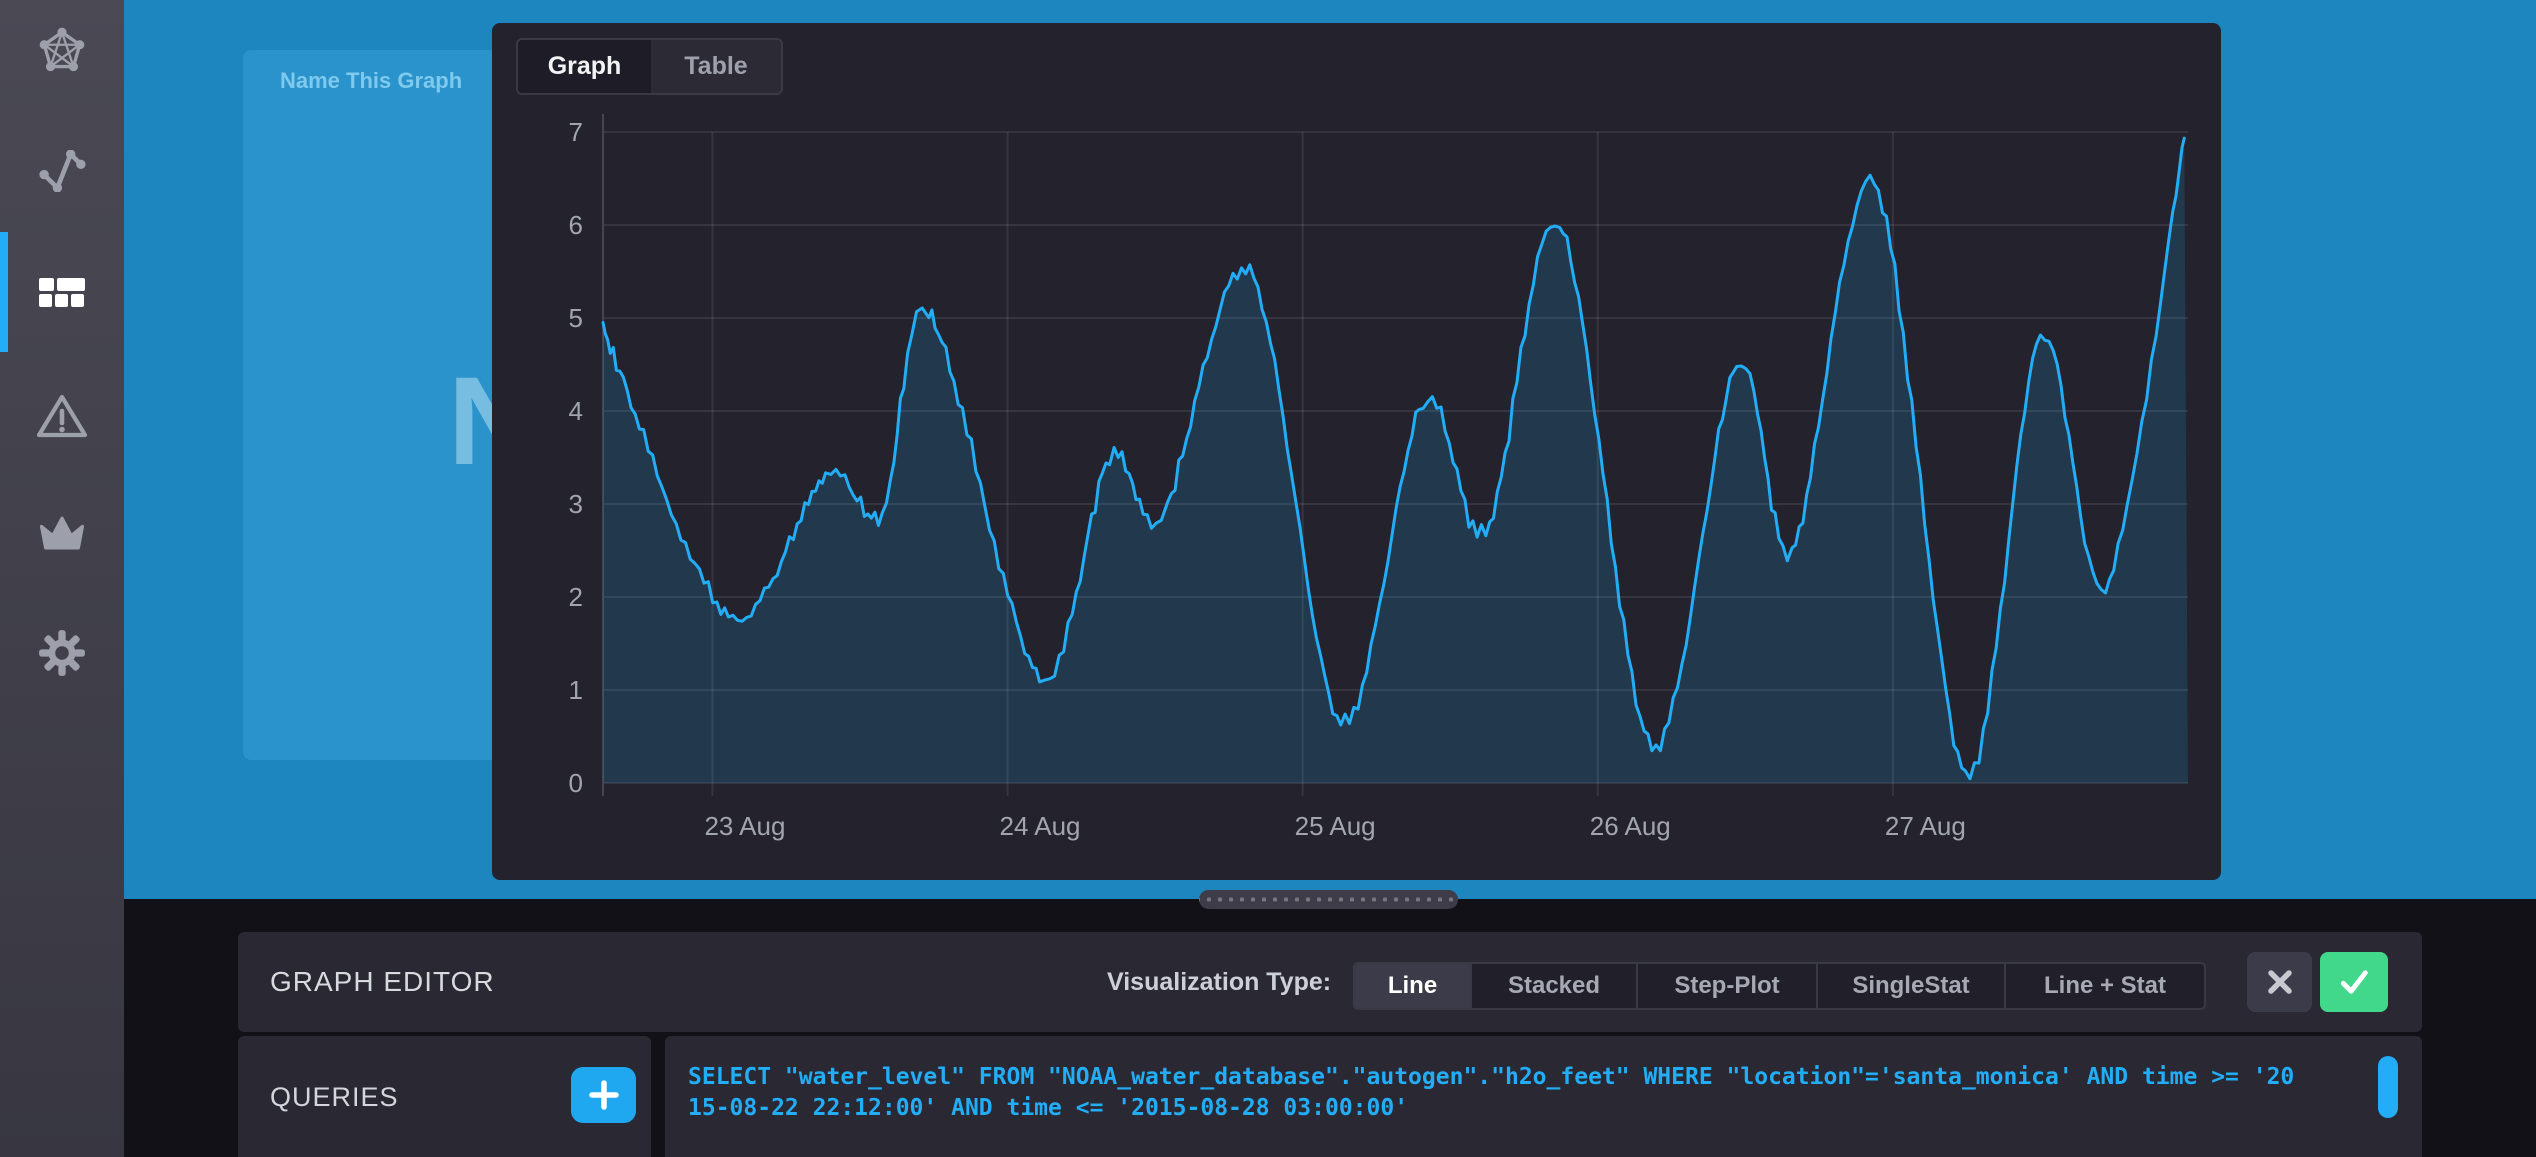 The width and height of the screenshot is (2536, 1157). I want to click on dashboards-grid-icon, so click(62, 292).